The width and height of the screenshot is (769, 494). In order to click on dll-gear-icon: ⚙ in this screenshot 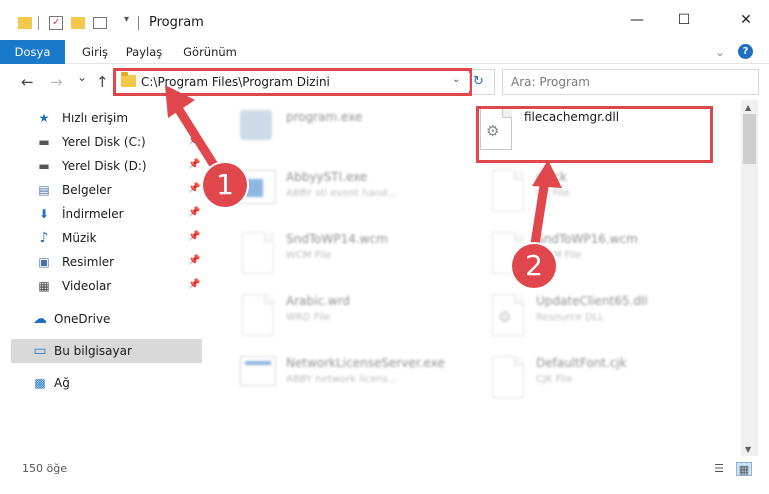, I will do `click(508, 315)`.